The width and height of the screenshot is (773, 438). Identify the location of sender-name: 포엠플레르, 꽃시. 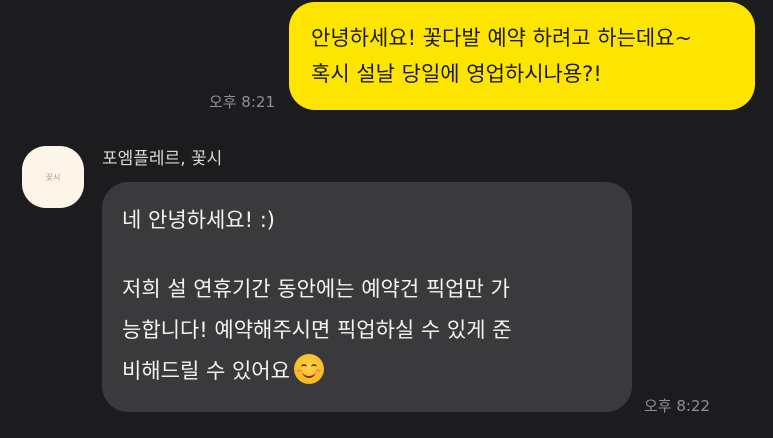
(162, 159).